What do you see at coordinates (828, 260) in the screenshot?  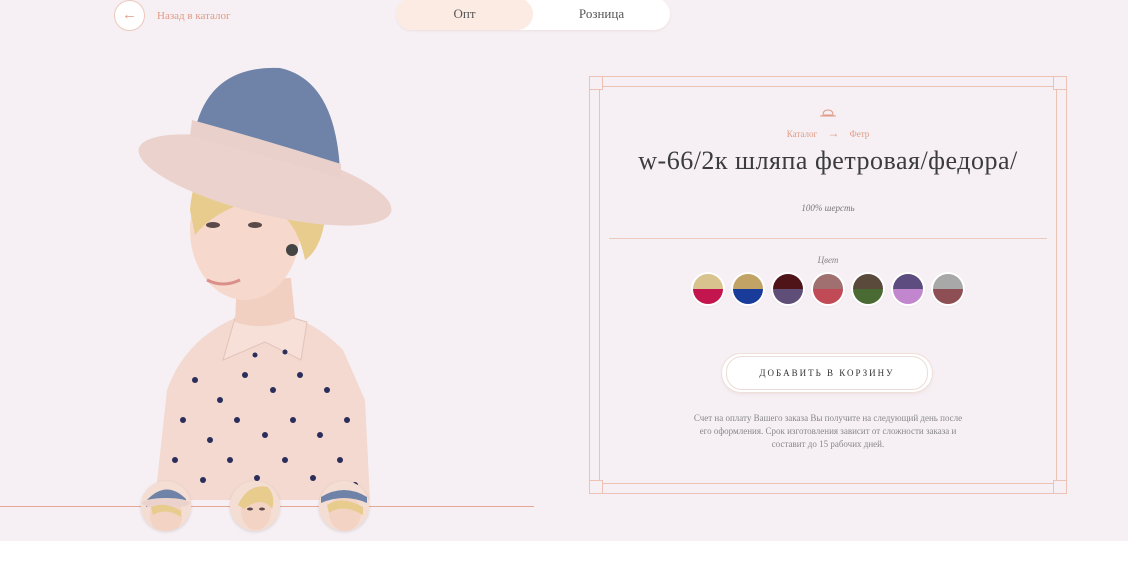 I see `color-label: Цвет` at bounding box center [828, 260].